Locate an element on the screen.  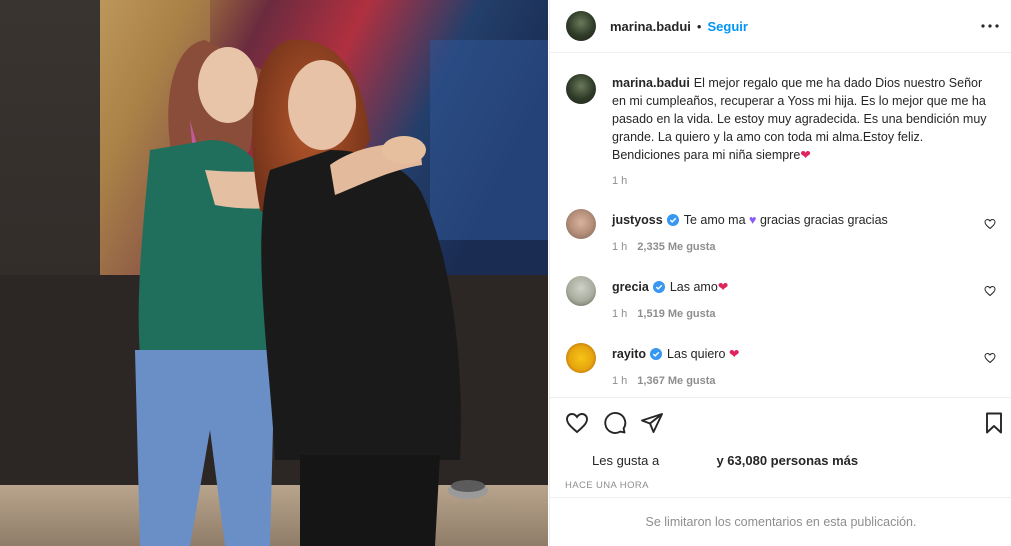
purple-heart-emoji: ♥ is located at coordinates (753, 220).